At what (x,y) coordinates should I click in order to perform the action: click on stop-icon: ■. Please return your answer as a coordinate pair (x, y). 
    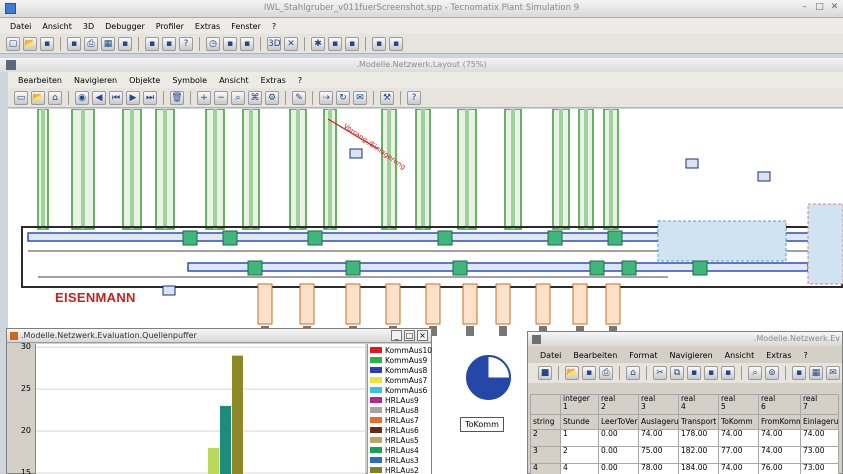
    Looking at the image, I should click on (545, 373).